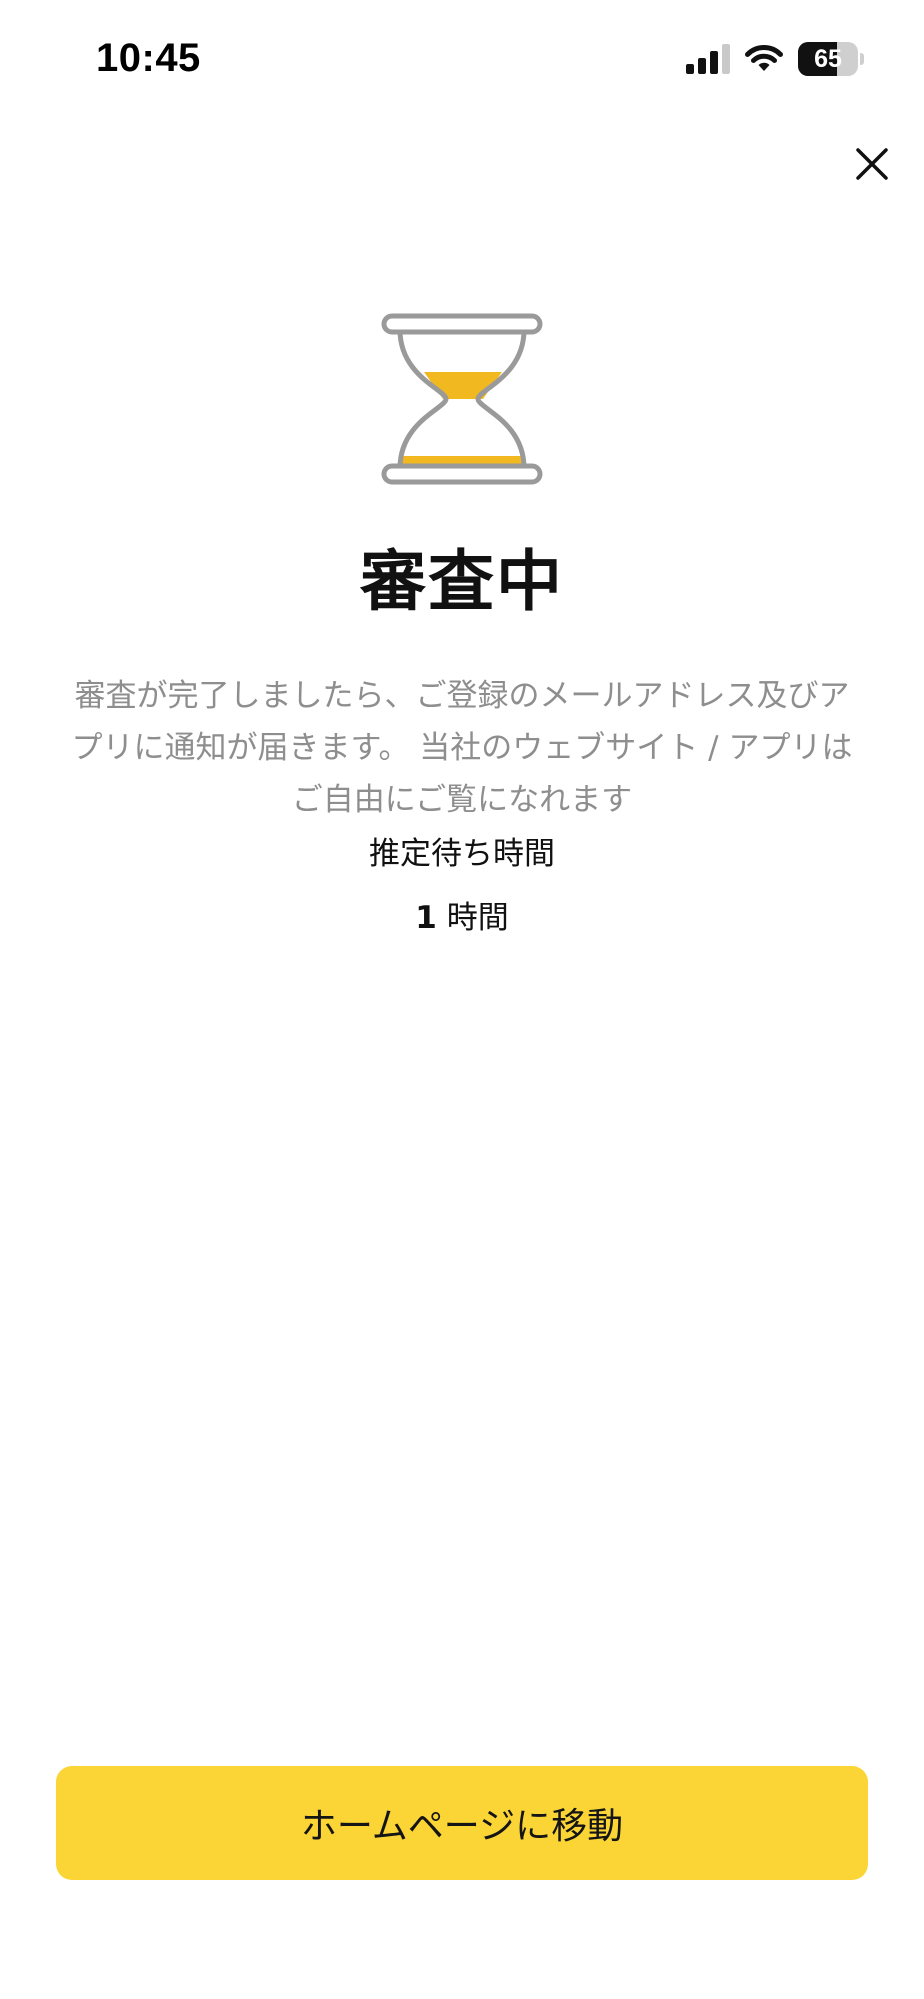  I want to click on estimated-wait-value: 1 時間, so click(462, 914).